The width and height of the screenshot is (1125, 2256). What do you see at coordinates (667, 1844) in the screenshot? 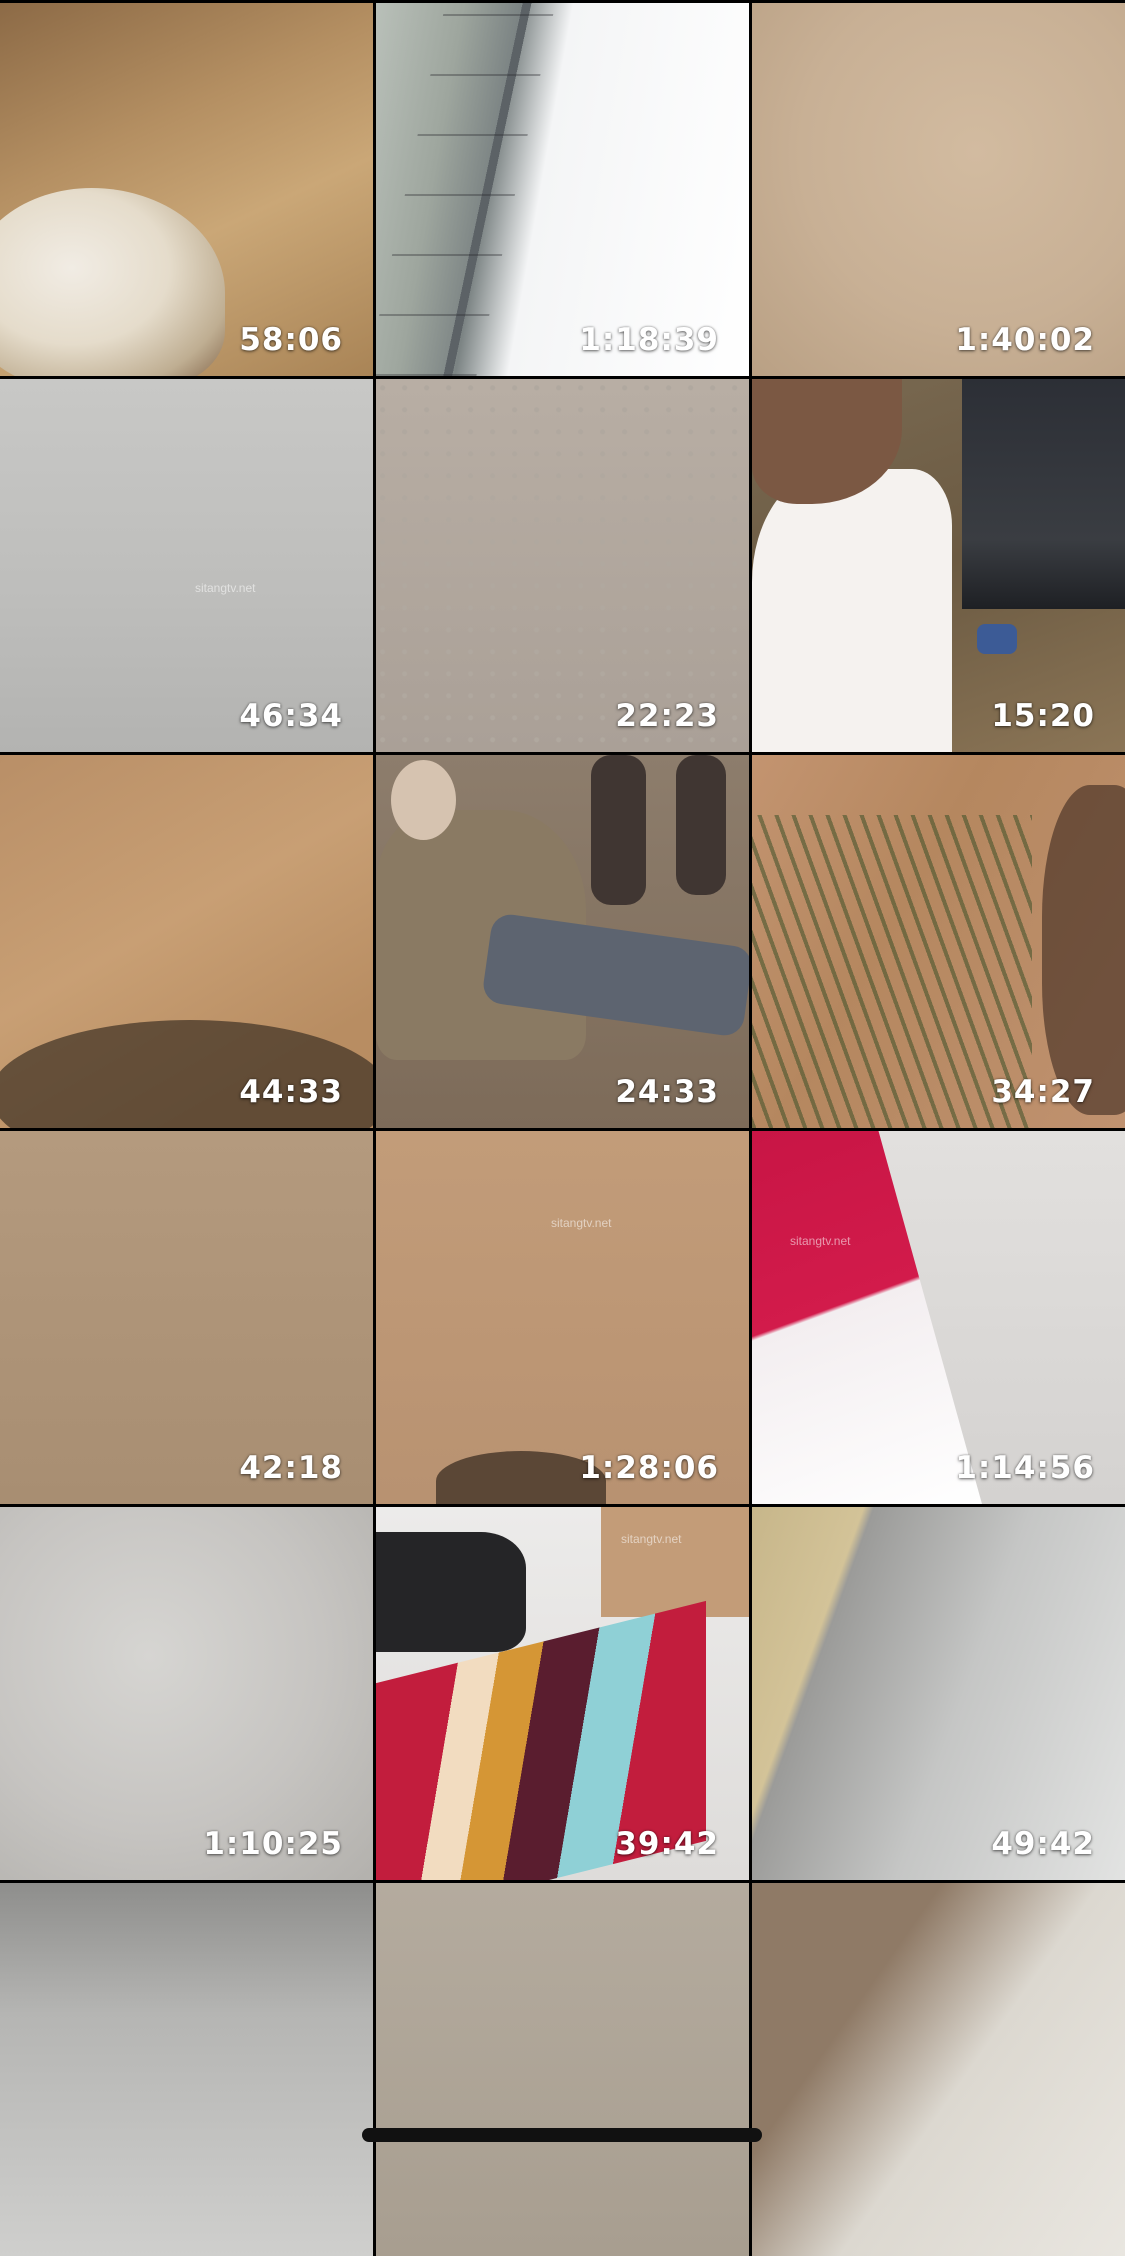
I see `video-duration: 39:42` at bounding box center [667, 1844].